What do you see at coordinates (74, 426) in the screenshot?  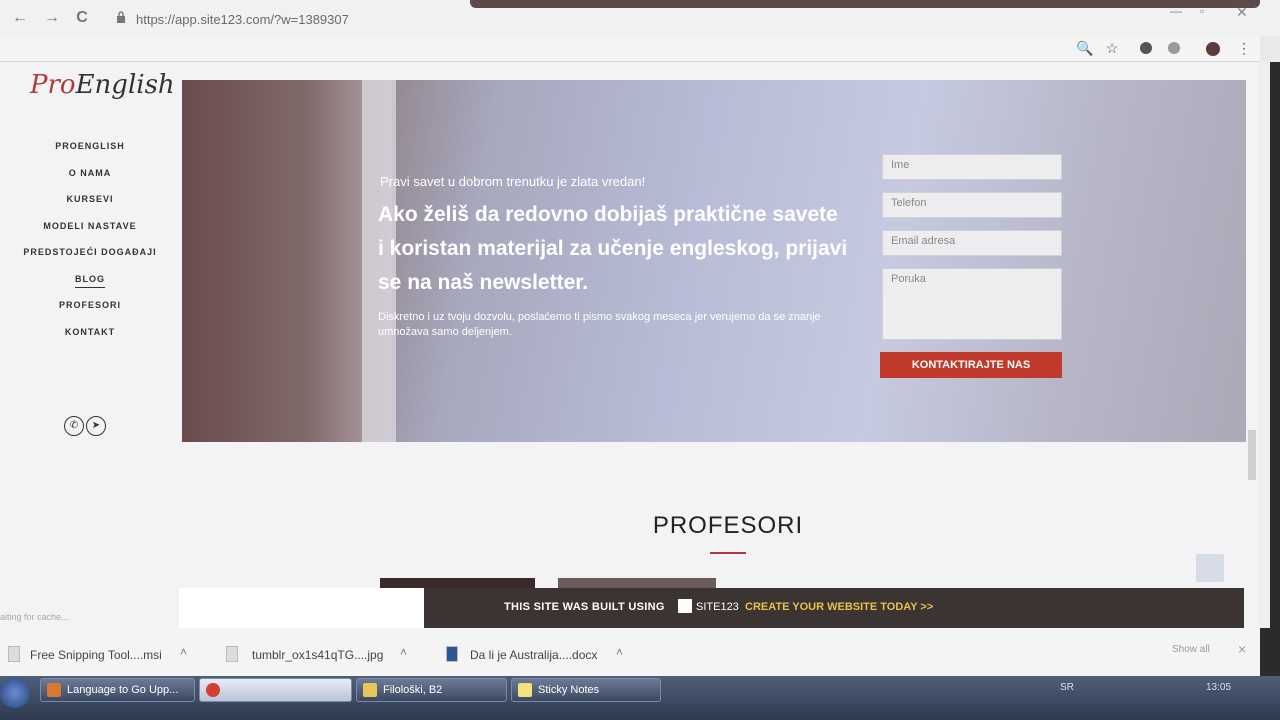 I see `phone-icon: ✆` at bounding box center [74, 426].